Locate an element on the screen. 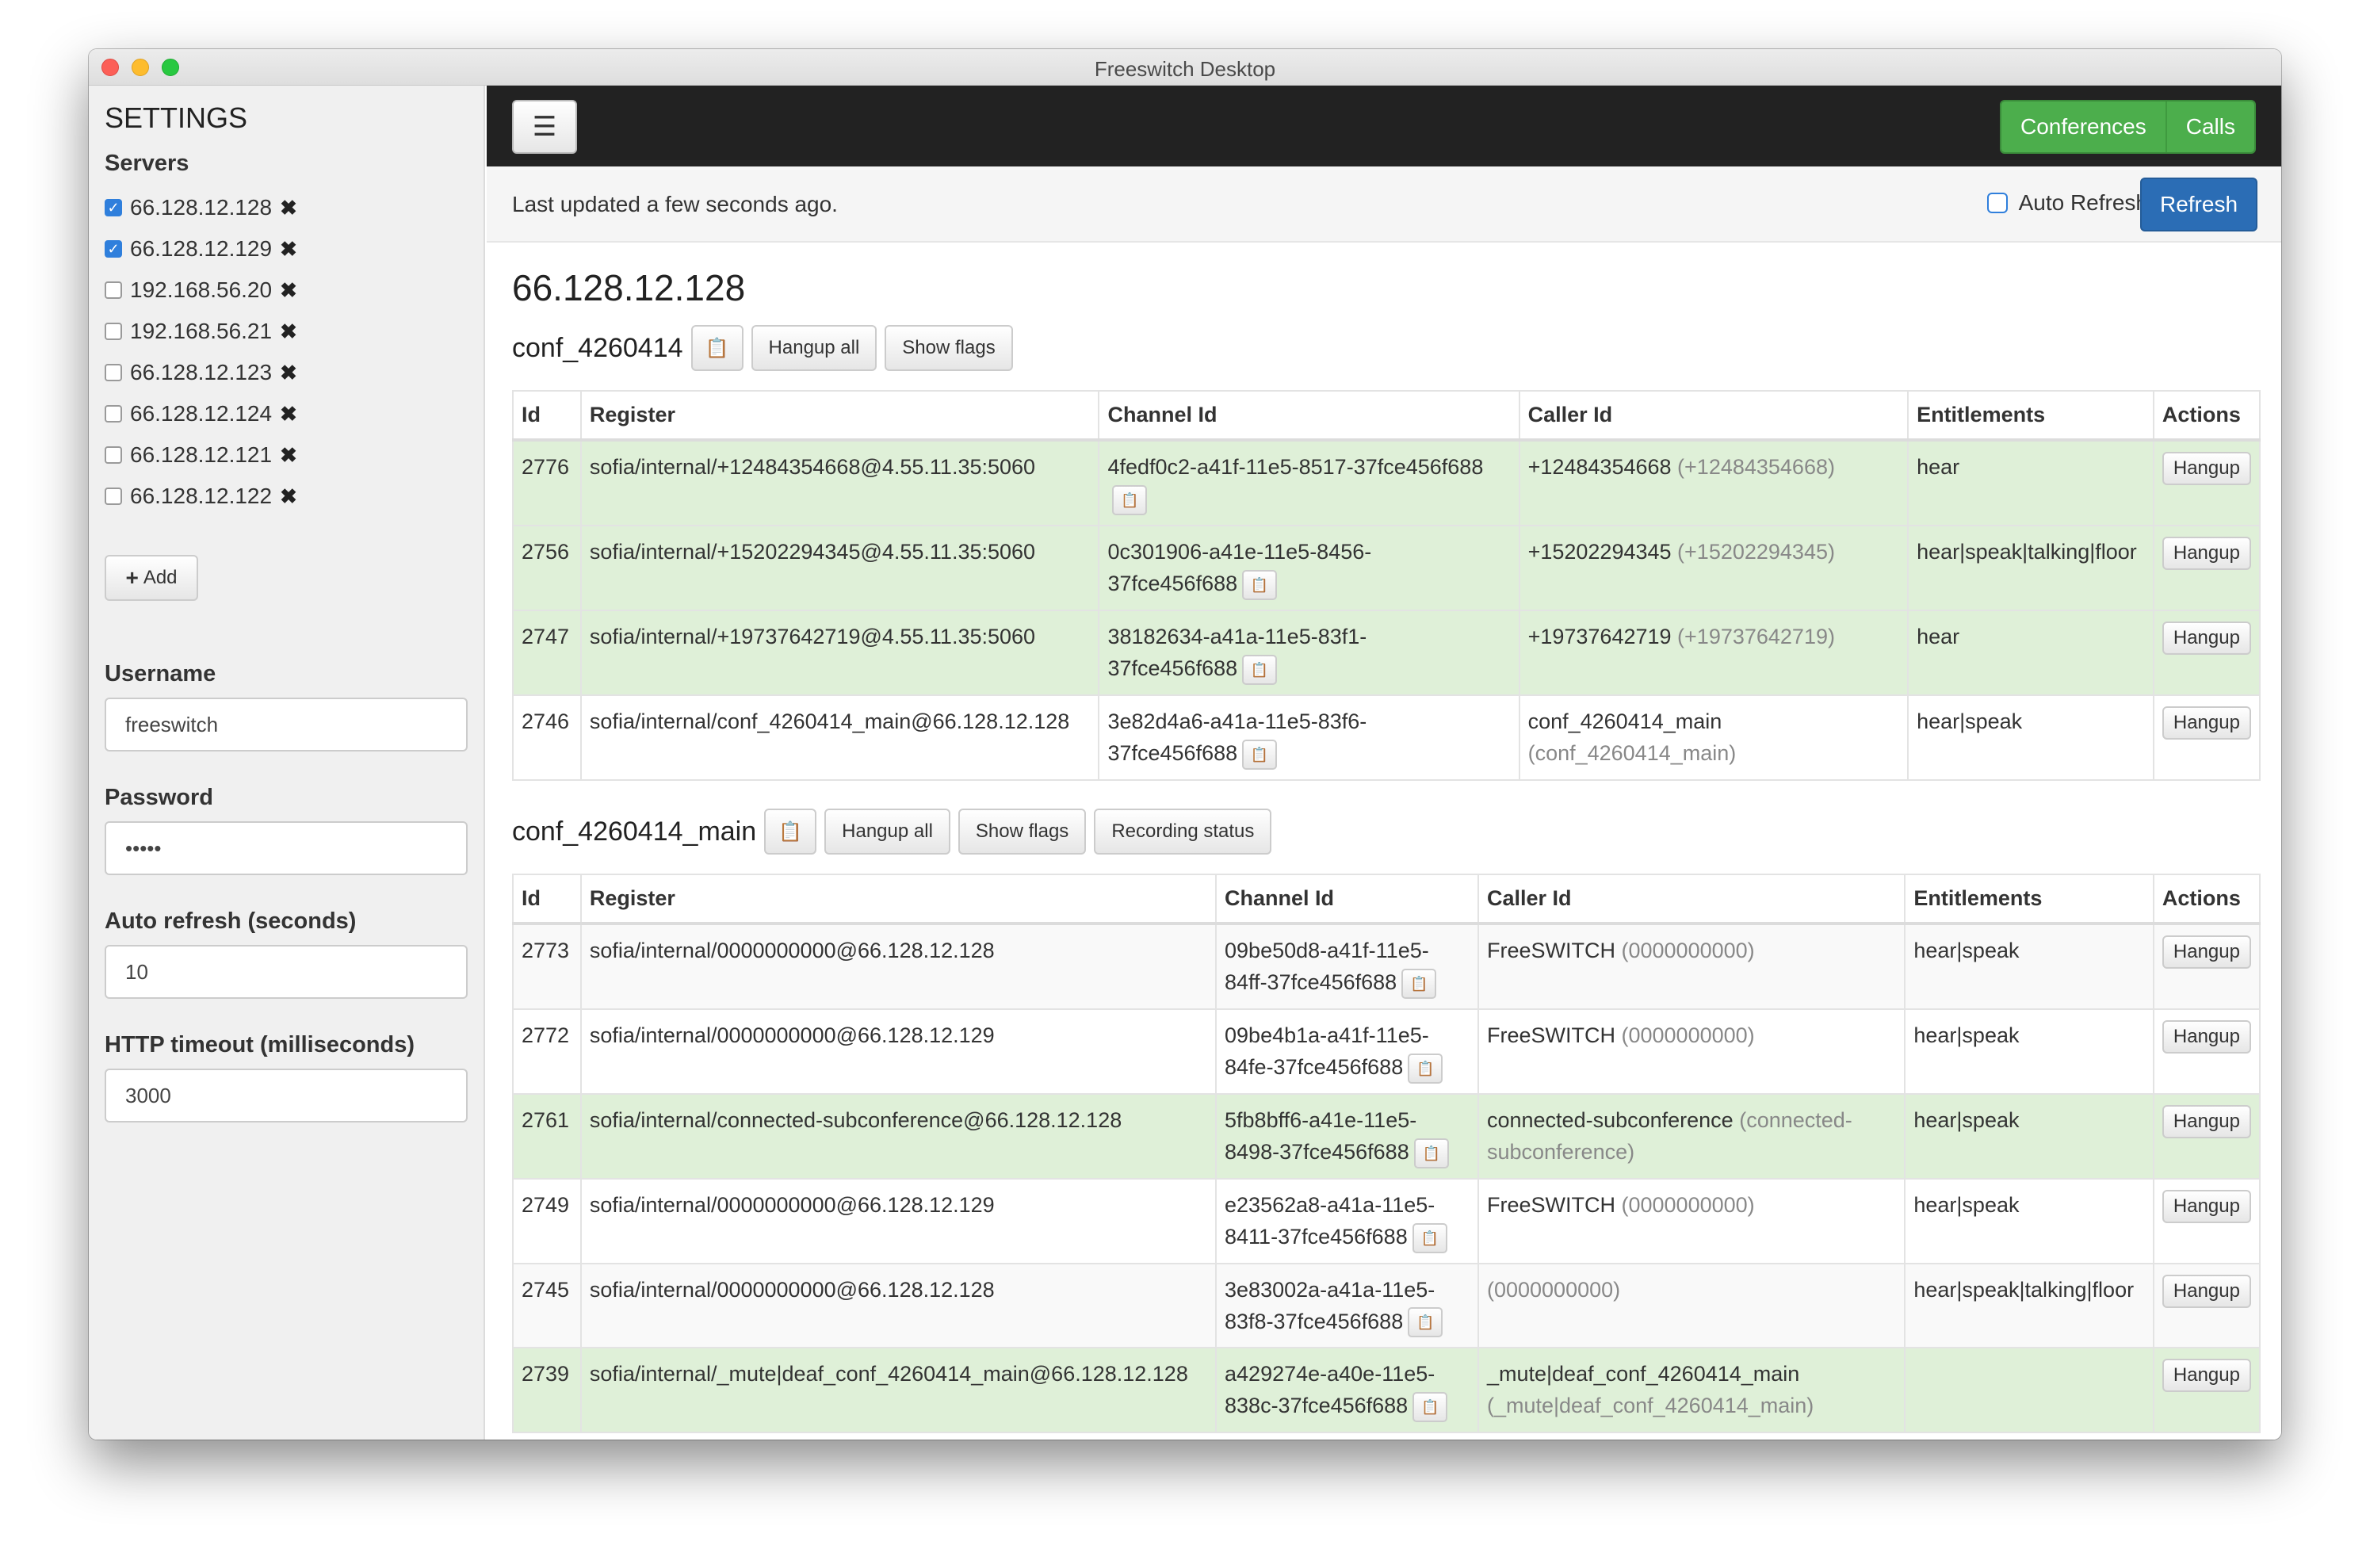  autorefresh-input: 10 is located at coordinates (286, 972).